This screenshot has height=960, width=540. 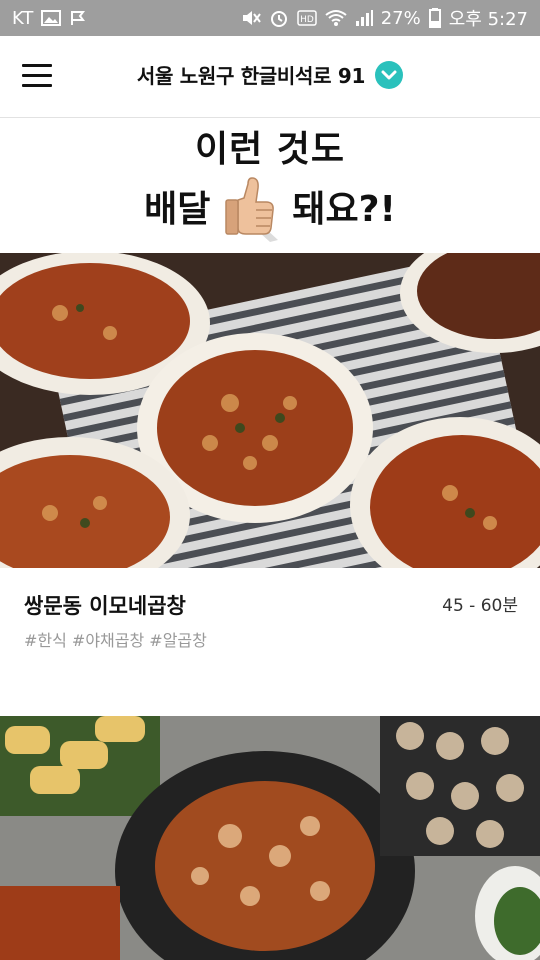 I want to click on chevron-down-icon, so click(x=389, y=74).